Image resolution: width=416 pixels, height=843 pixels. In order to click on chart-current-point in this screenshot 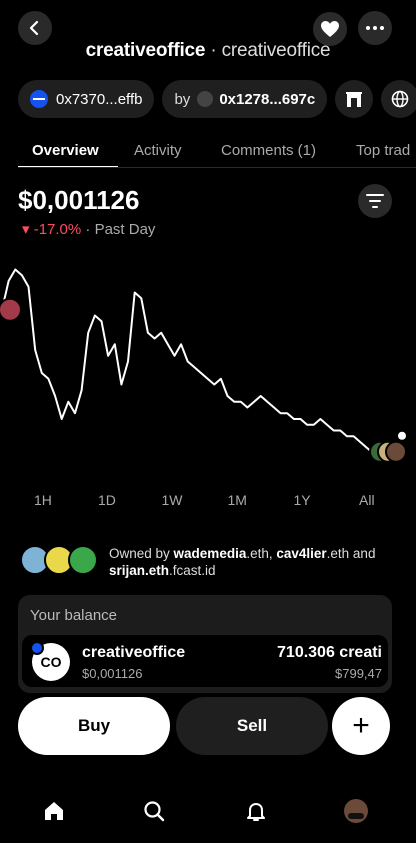, I will do `click(402, 435)`.